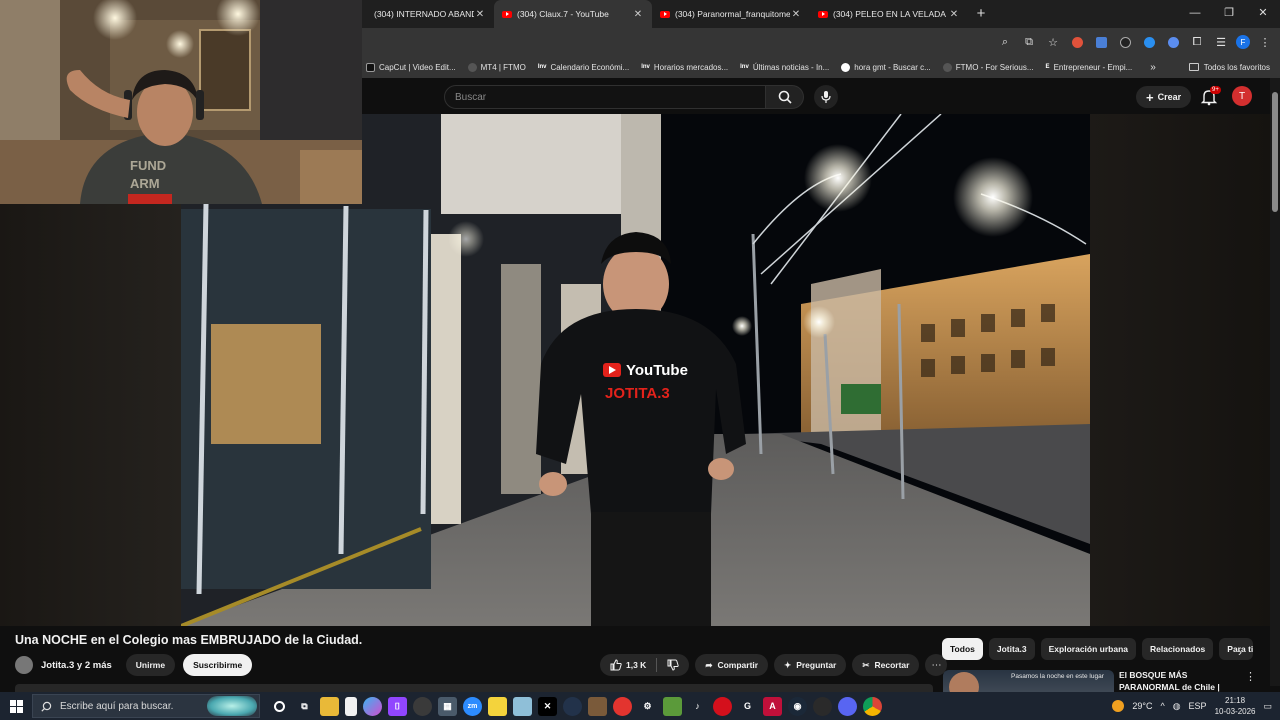 The height and width of the screenshot is (720, 1280). Describe the element at coordinates (447, 706) in the screenshot. I see `calculator-icon: ▦` at that location.